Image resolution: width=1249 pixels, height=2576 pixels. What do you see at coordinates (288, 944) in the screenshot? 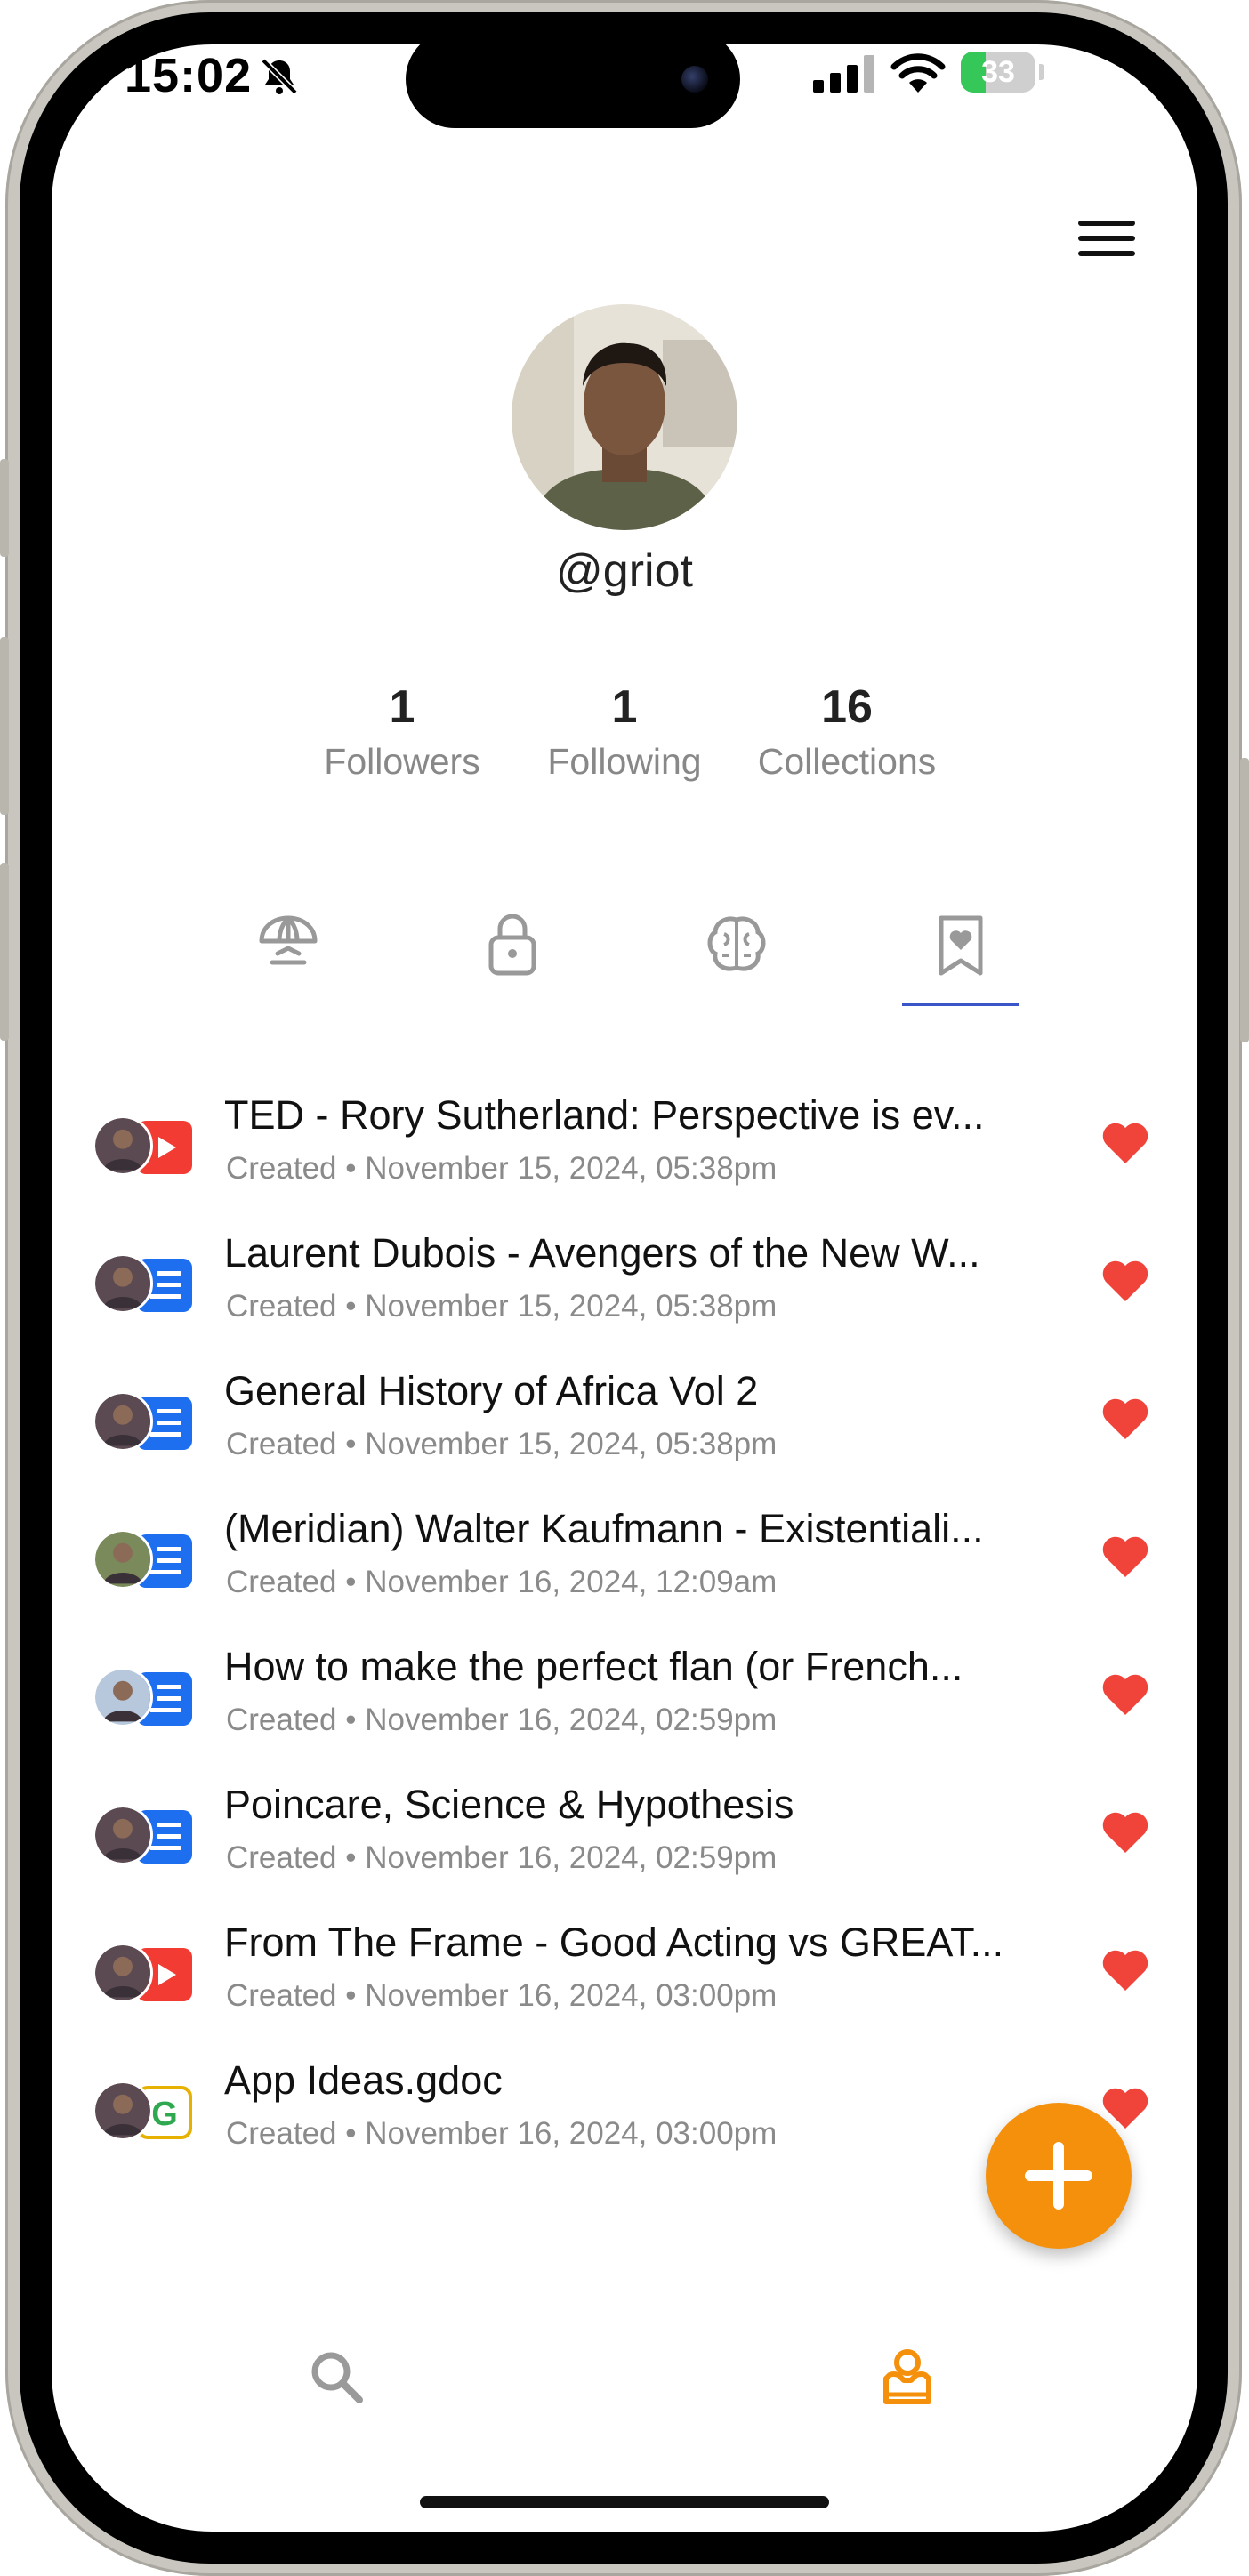
I see `tab-public` at bounding box center [288, 944].